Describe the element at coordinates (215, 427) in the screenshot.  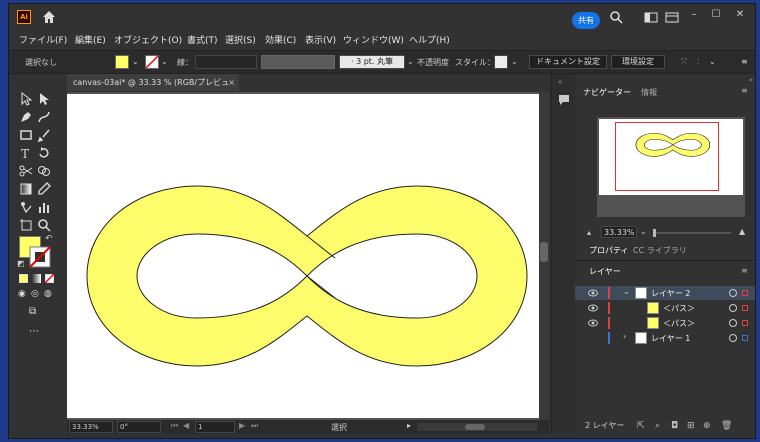
I see `artboard-number-field: 1` at that location.